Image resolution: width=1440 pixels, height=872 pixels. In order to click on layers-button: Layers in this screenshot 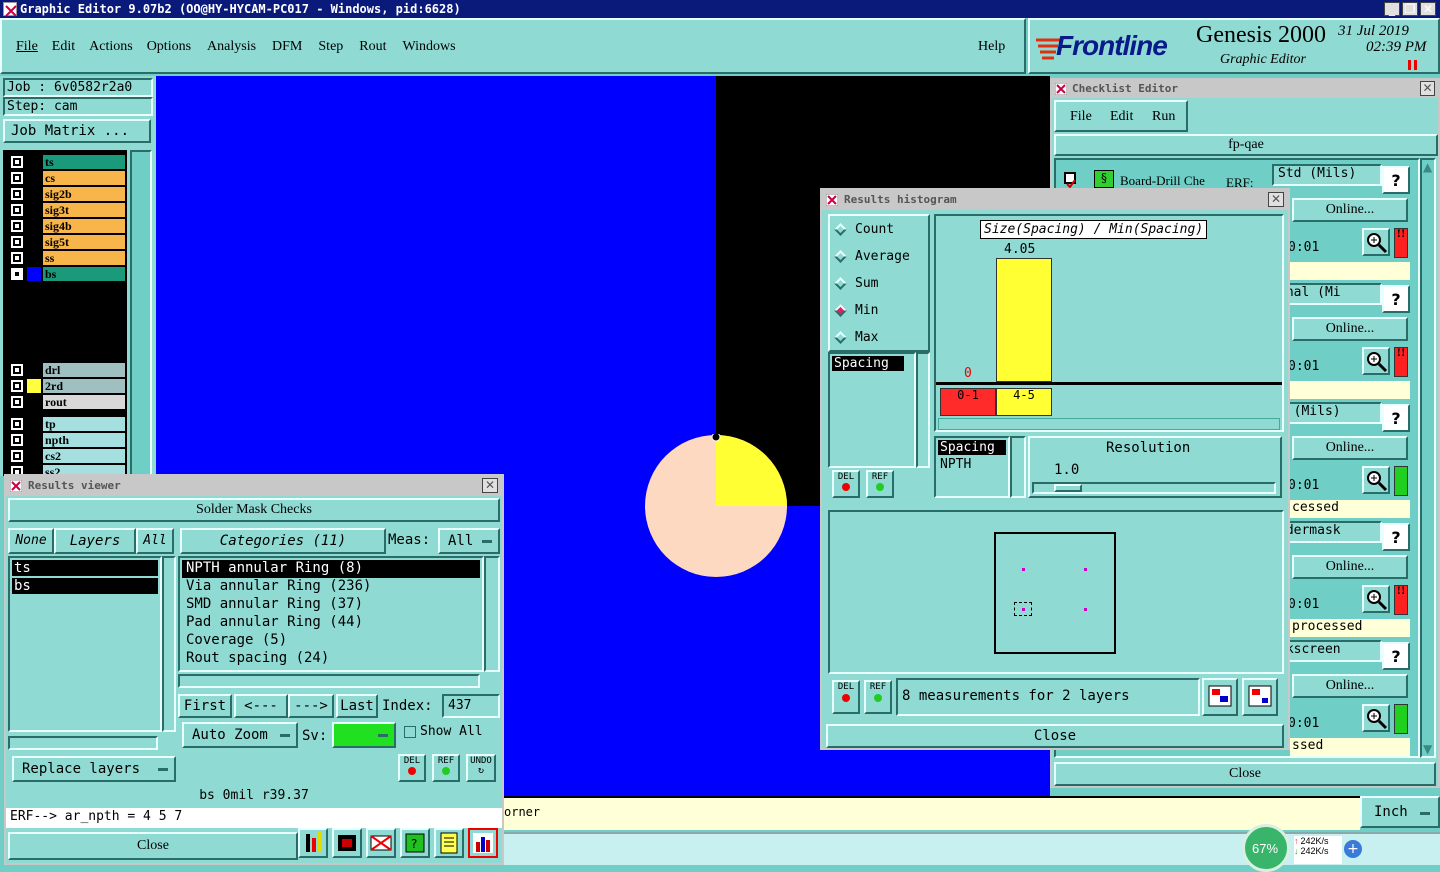, I will do `click(95, 541)`.